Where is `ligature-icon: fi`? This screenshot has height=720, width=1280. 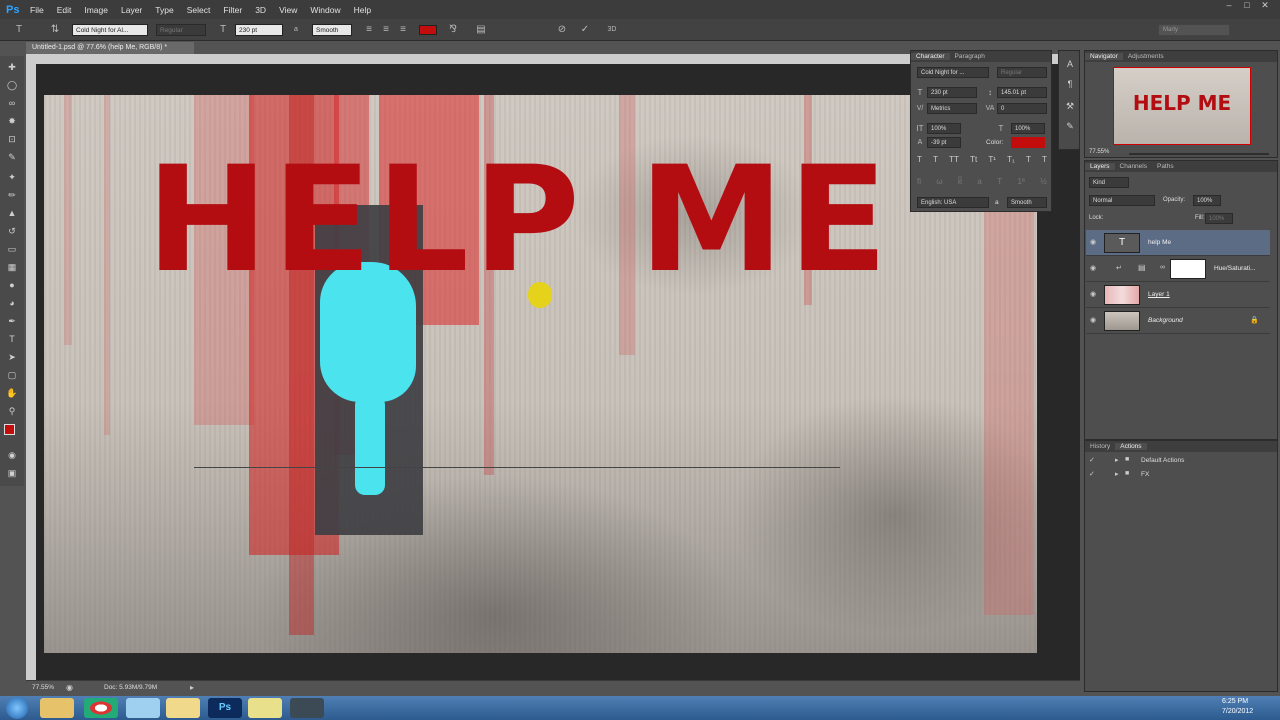
ligature-icon: fi is located at coordinates (919, 182).